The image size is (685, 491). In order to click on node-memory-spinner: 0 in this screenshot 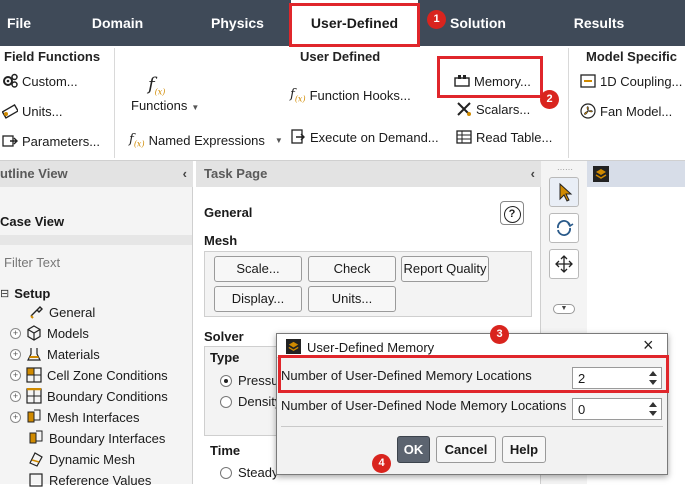, I will do `click(617, 409)`.